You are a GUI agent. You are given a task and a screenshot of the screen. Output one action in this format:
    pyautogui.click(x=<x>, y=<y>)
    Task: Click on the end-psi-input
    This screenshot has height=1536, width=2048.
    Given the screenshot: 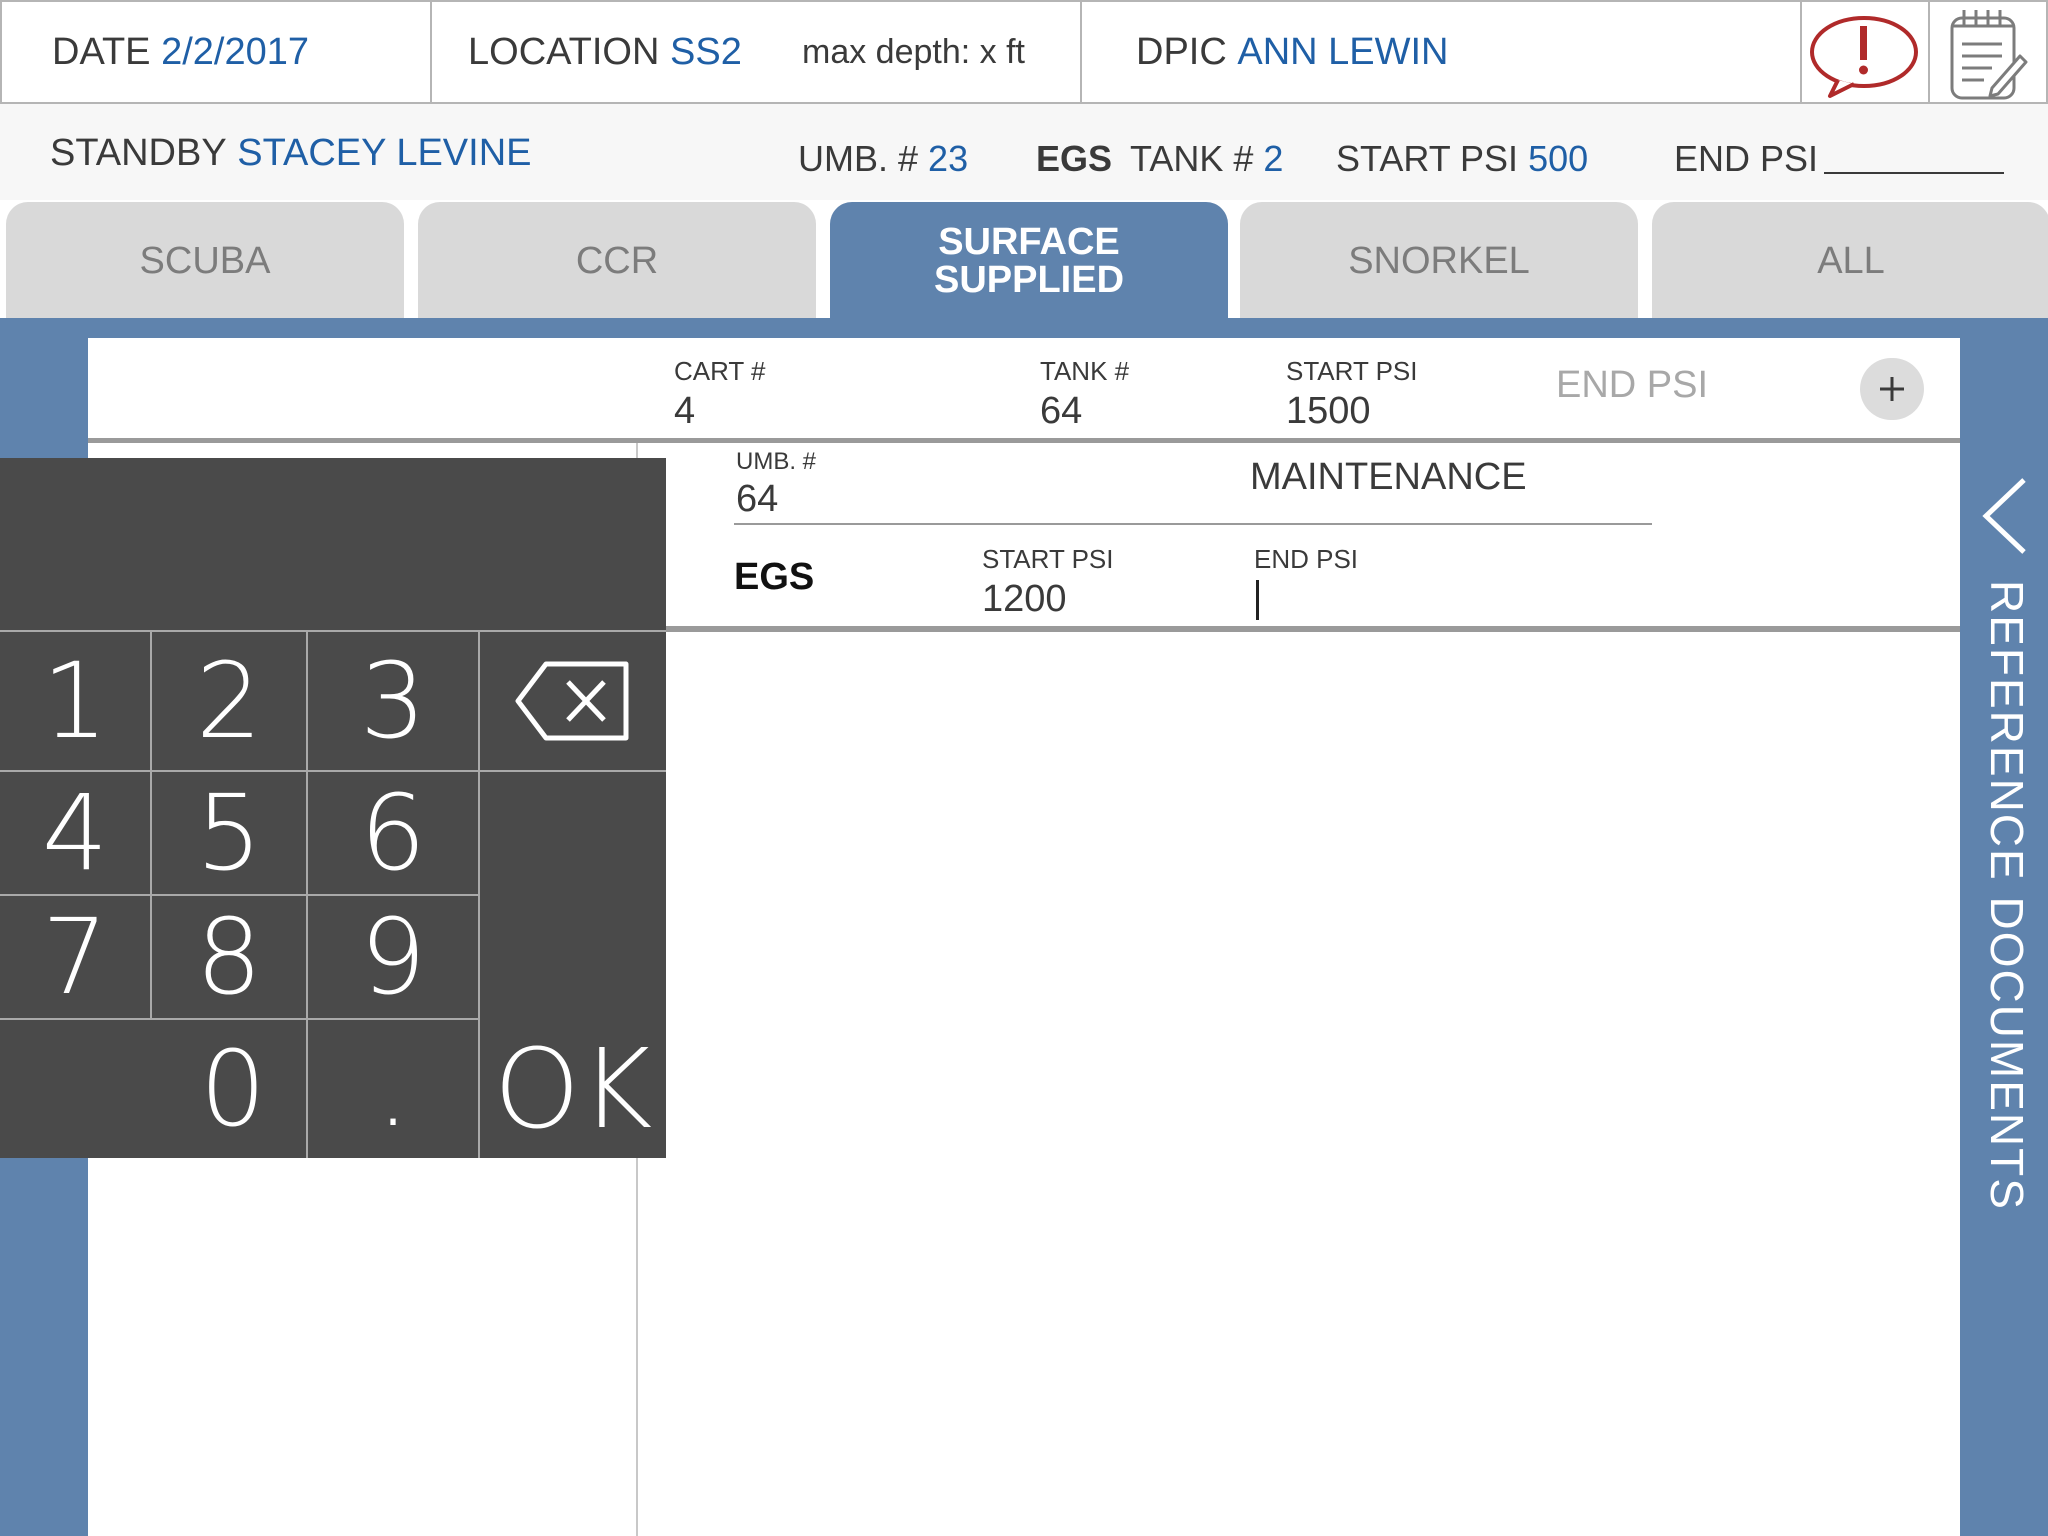 What is the action you would take?
    pyautogui.click(x=1914, y=173)
    